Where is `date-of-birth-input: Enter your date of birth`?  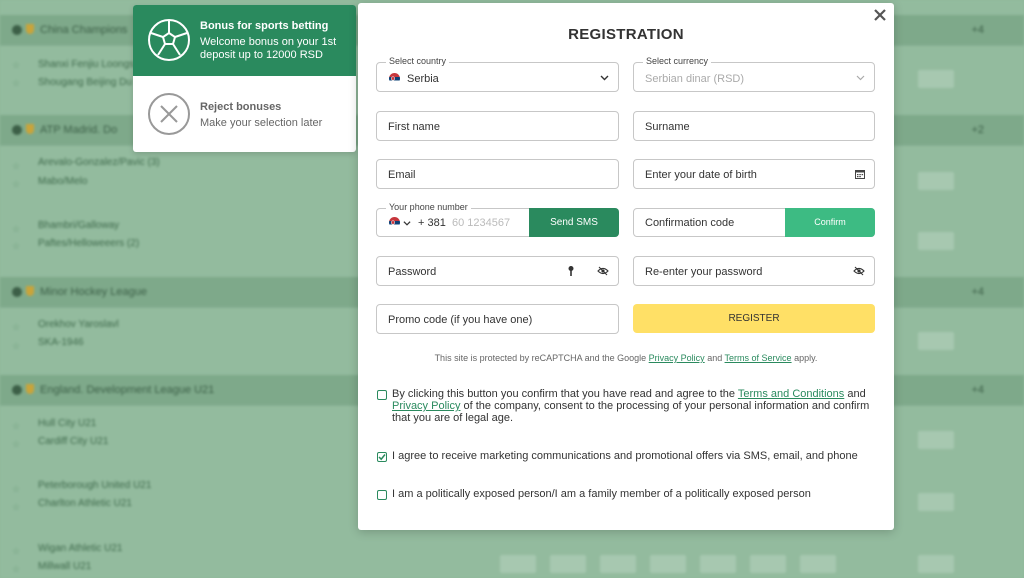 date-of-birth-input: Enter your date of birth is located at coordinates (754, 174).